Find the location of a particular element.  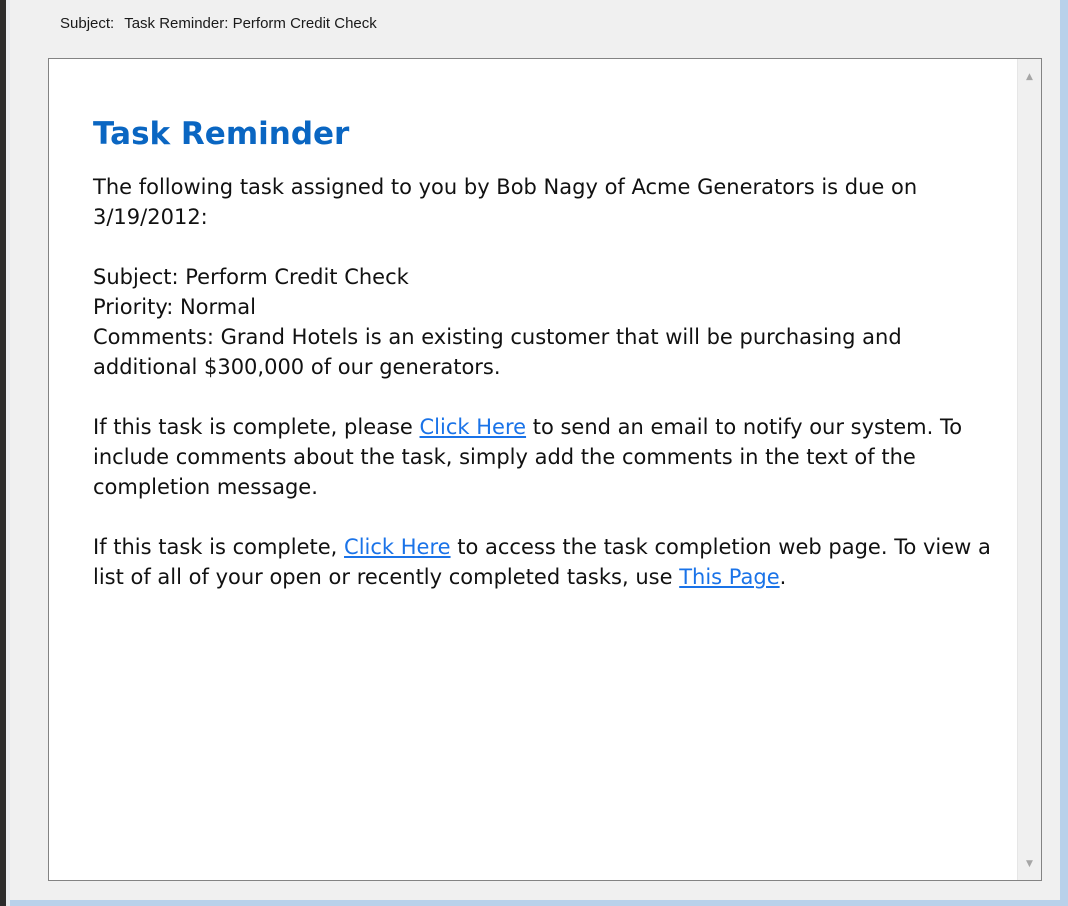

this-page-link: This Page is located at coordinates (729, 577).